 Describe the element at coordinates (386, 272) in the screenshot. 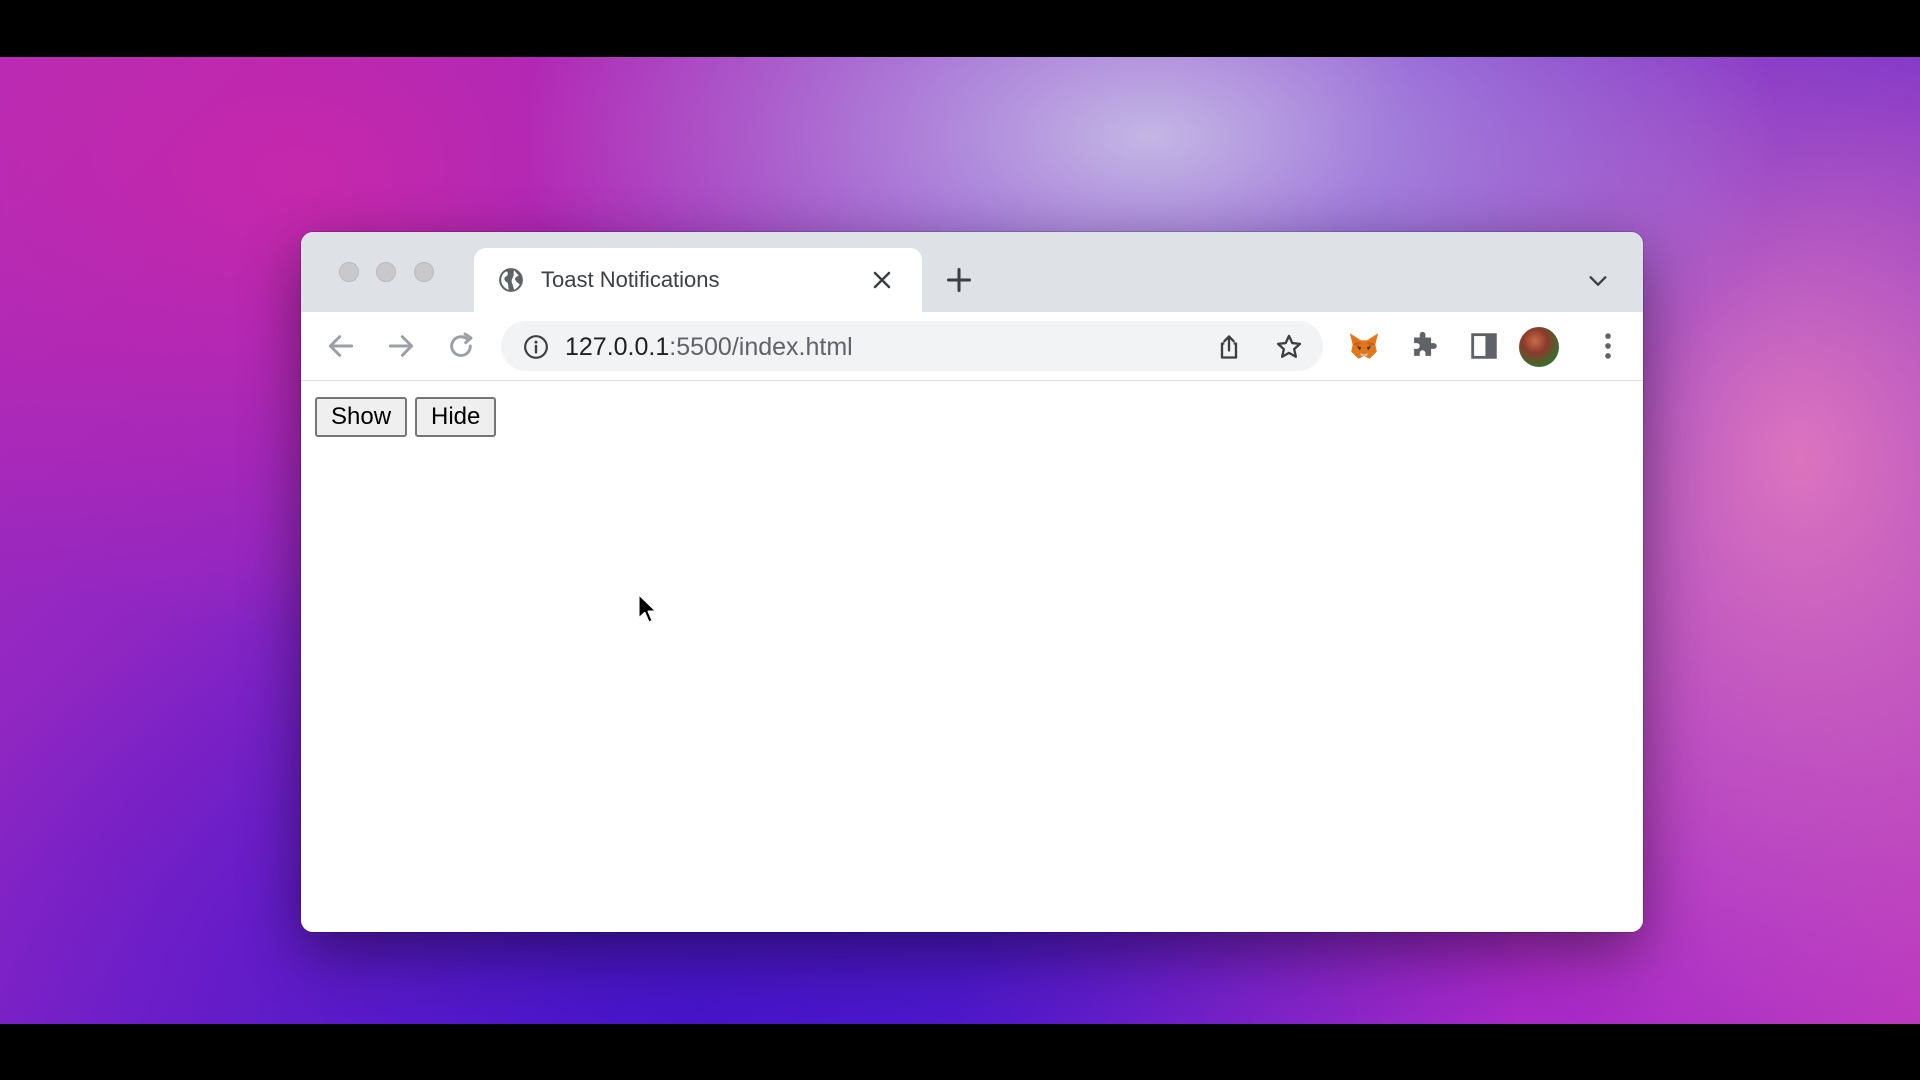

I see `window-minimize-button` at that location.